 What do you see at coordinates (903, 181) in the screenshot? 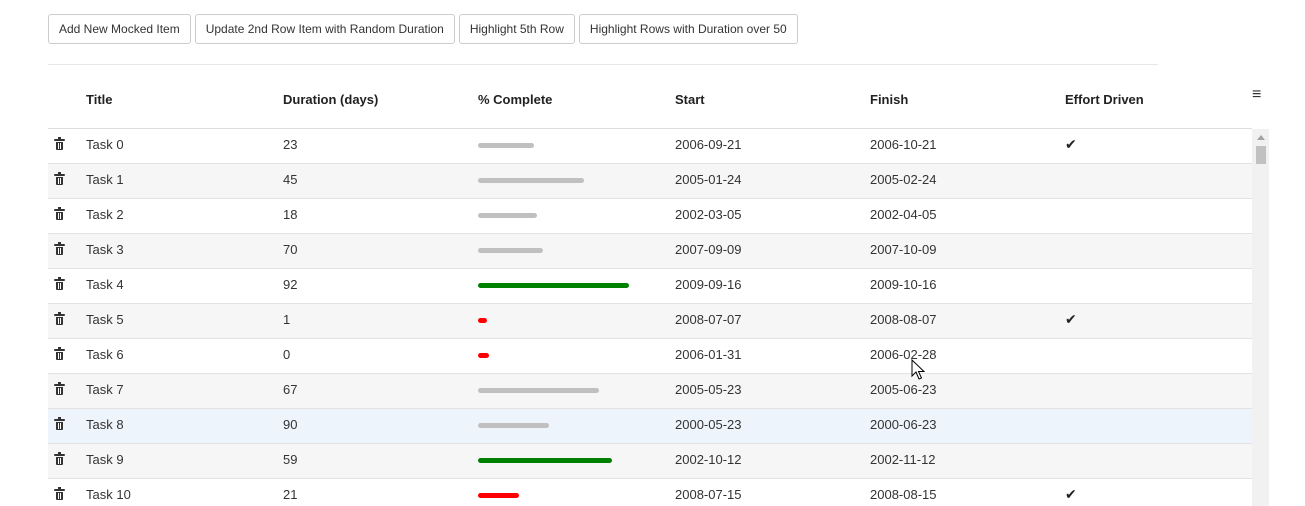
I see `finish-date-cell: 2005-02-24` at bounding box center [903, 181].